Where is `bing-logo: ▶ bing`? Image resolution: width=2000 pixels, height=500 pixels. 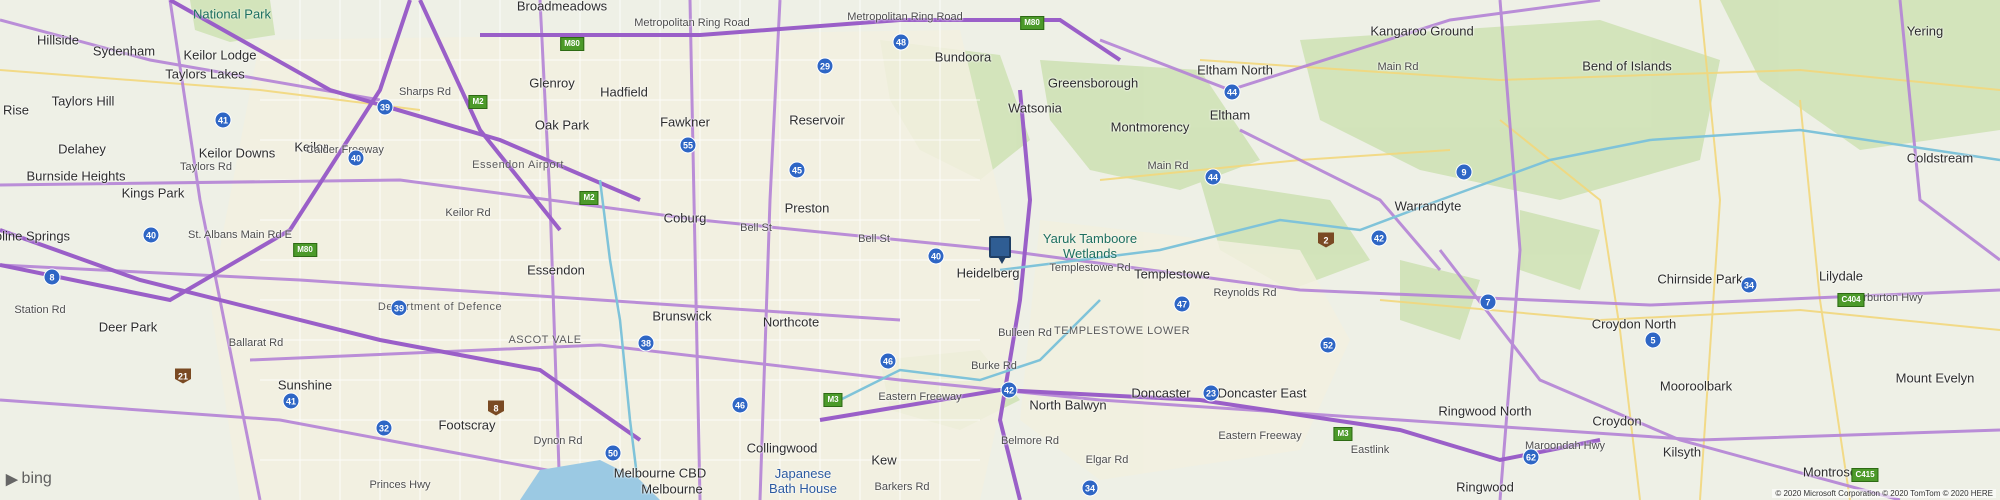 bing-logo: ▶ bing is located at coordinates (29, 479).